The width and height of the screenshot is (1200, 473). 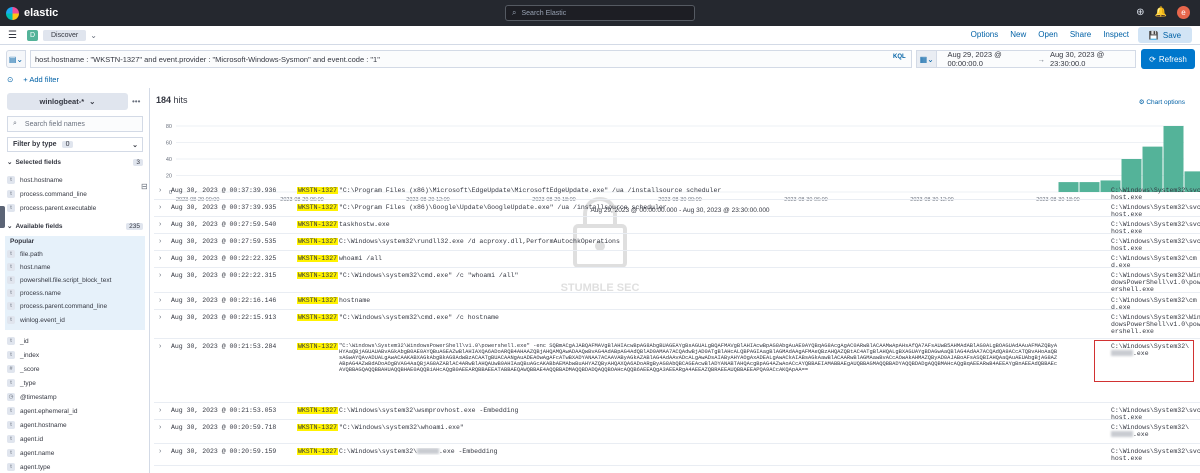 I want to click on collapse-sidebar-icon: ⊟, so click(x=146, y=187).